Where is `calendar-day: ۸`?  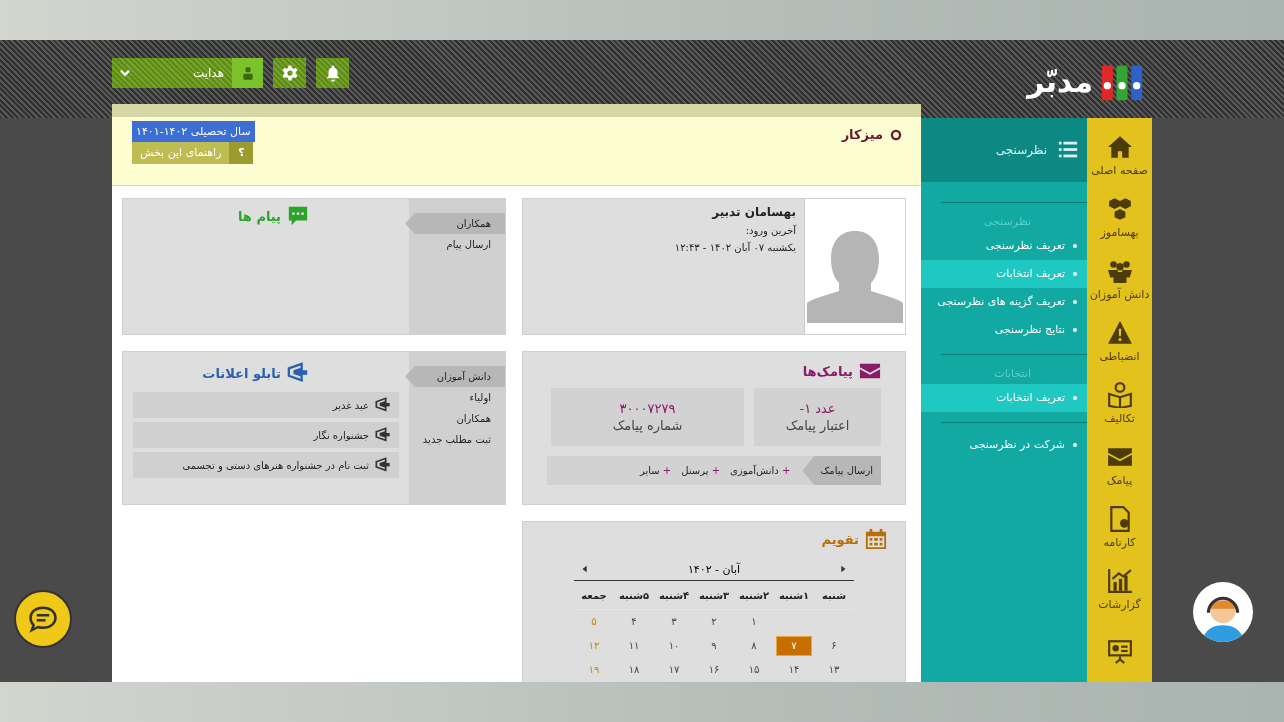
calendar-day: ۸ is located at coordinates (754, 646).